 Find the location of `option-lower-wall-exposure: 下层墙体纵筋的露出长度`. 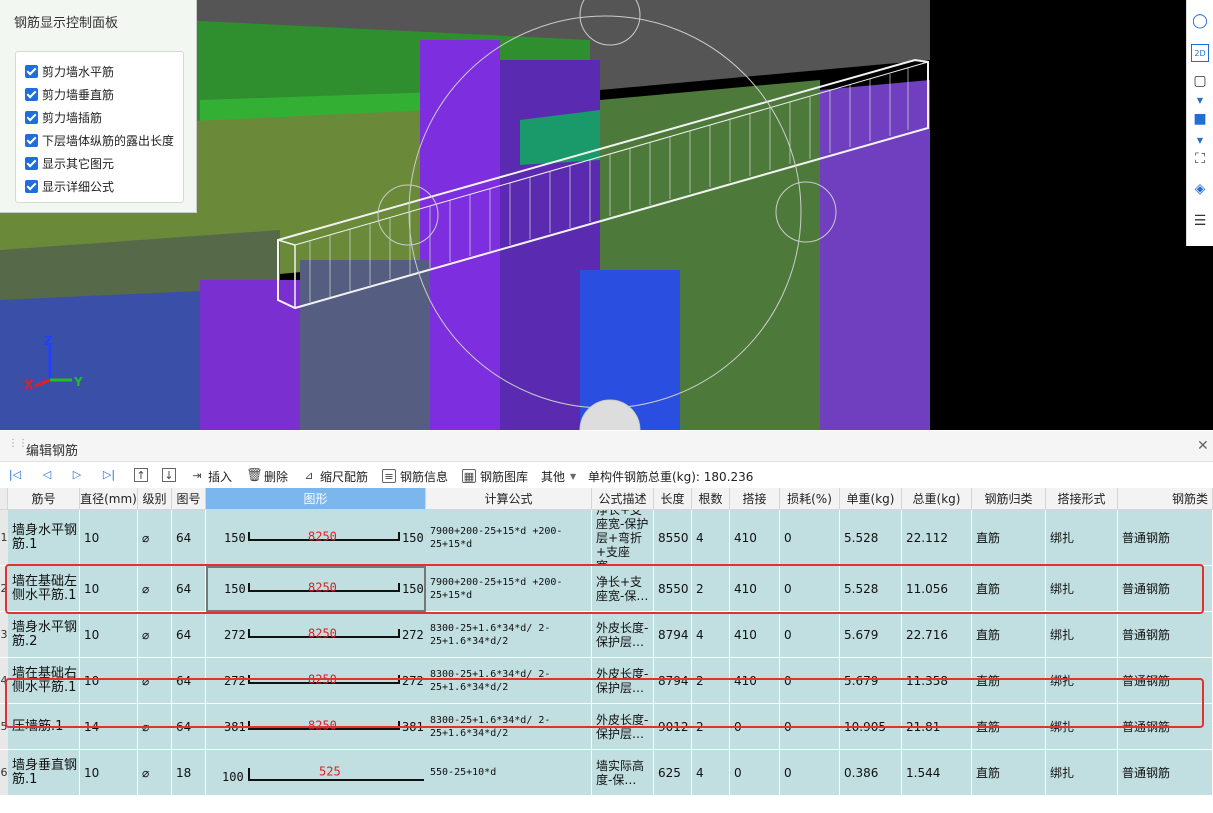

option-lower-wall-exposure: 下层墙体纵筋的露出长度 is located at coordinates (99, 140).